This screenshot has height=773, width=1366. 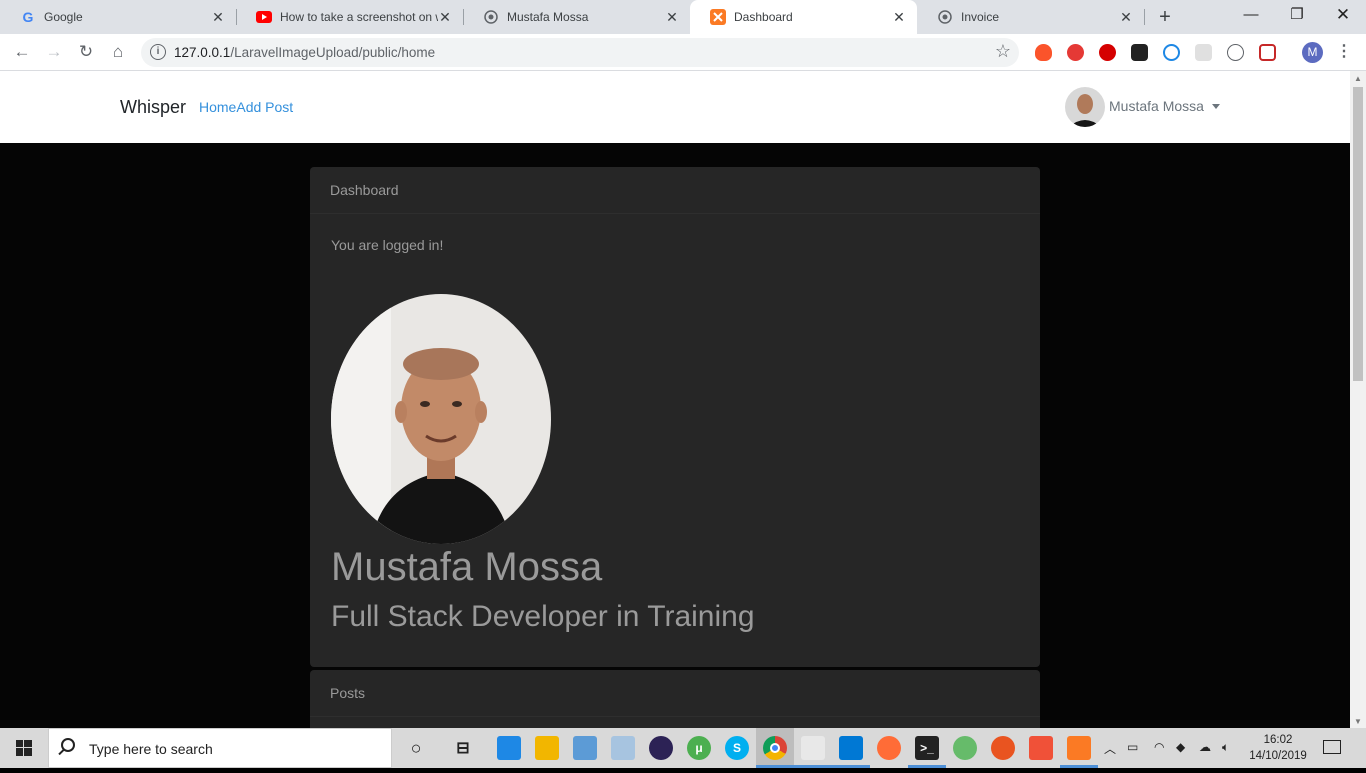 What do you see at coordinates (509, 748) in the screenshot?
I see `app-icon-blue` at bounding box center [509, 748].